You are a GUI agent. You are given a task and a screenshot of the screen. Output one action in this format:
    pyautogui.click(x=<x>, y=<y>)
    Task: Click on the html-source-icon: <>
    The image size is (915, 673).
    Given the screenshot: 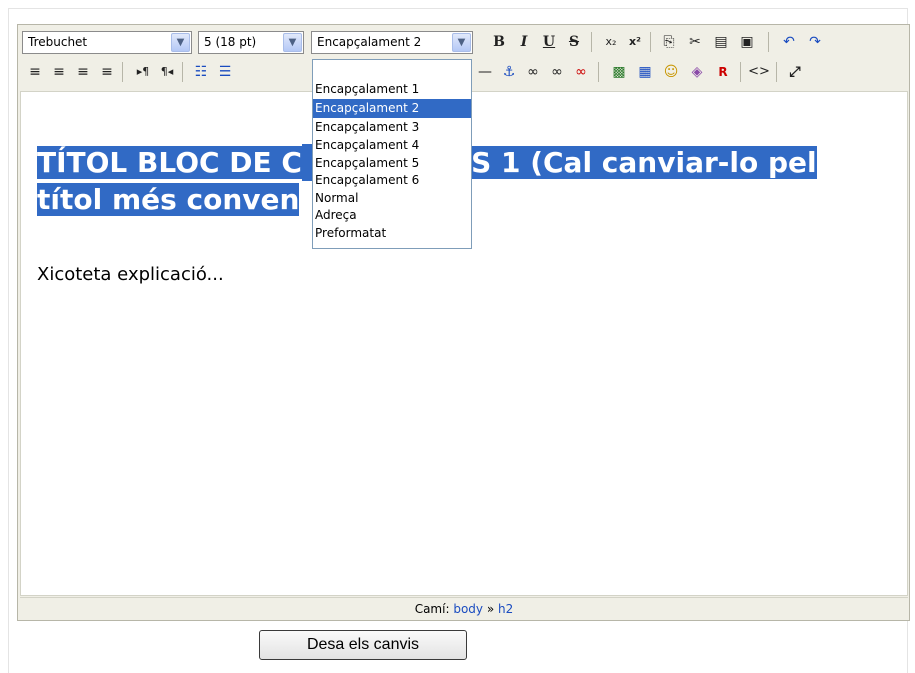 What is the action you would take?
    pyautogui.click(x=759, y=72)
    